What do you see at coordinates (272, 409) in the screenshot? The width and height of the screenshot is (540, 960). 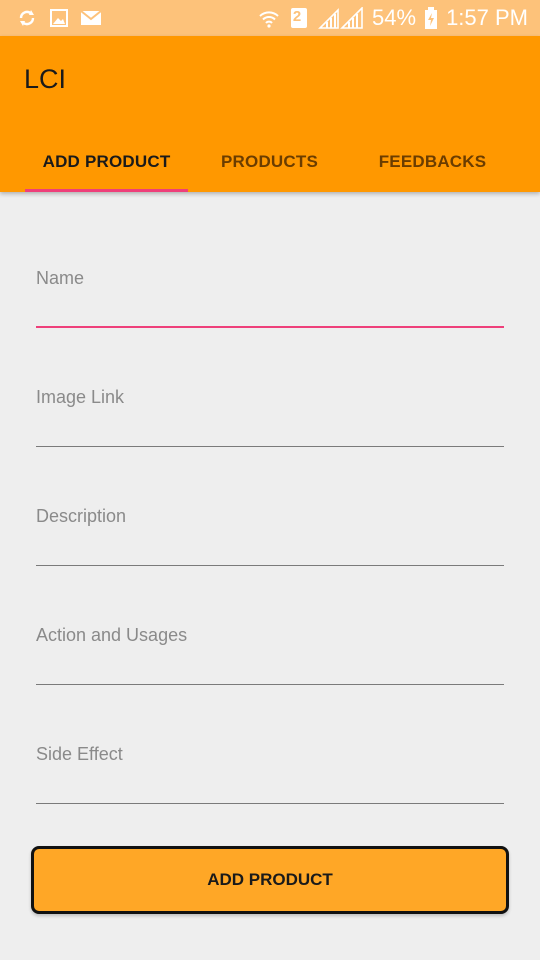 I see `image-link-input` at bounding box center [272, 409].